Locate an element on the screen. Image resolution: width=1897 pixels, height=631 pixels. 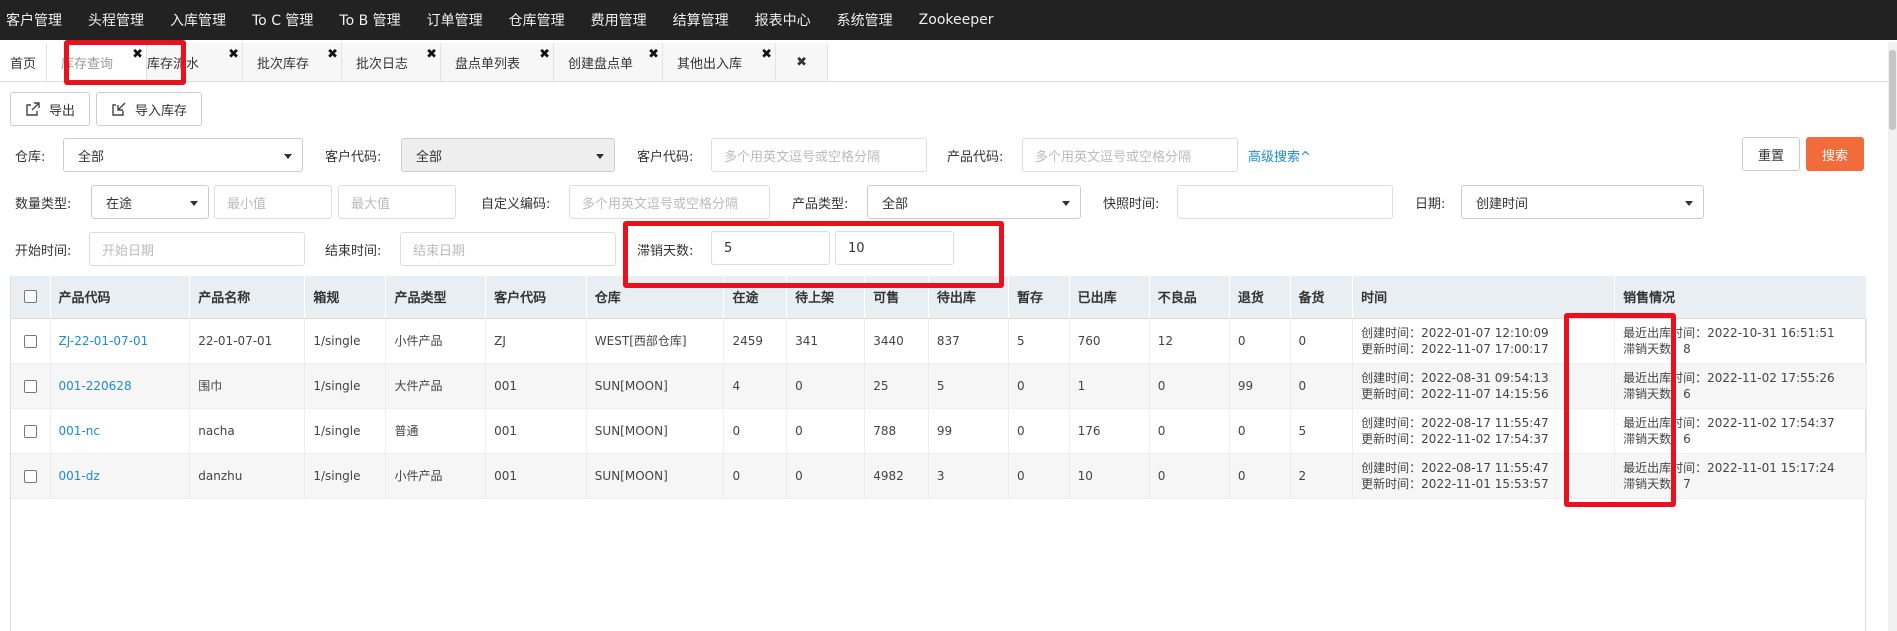
tab-batch-log: 批次日志 ✖ is located at coordinates (392, 62).